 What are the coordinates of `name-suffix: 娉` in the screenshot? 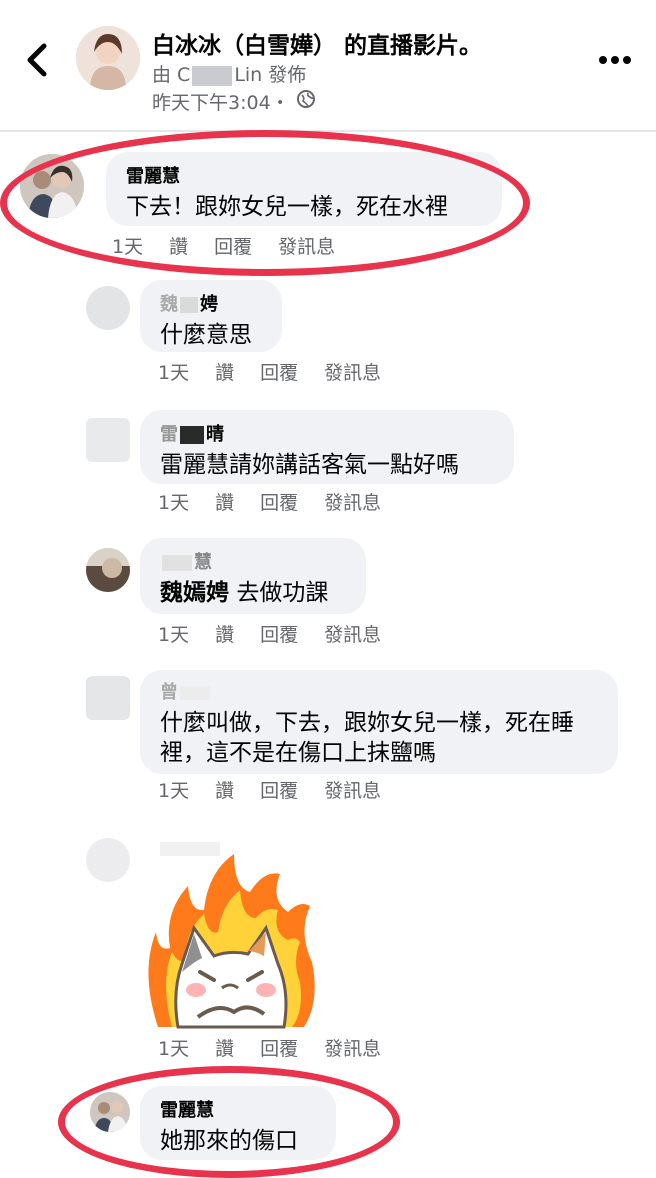 It's located at (209, 304).